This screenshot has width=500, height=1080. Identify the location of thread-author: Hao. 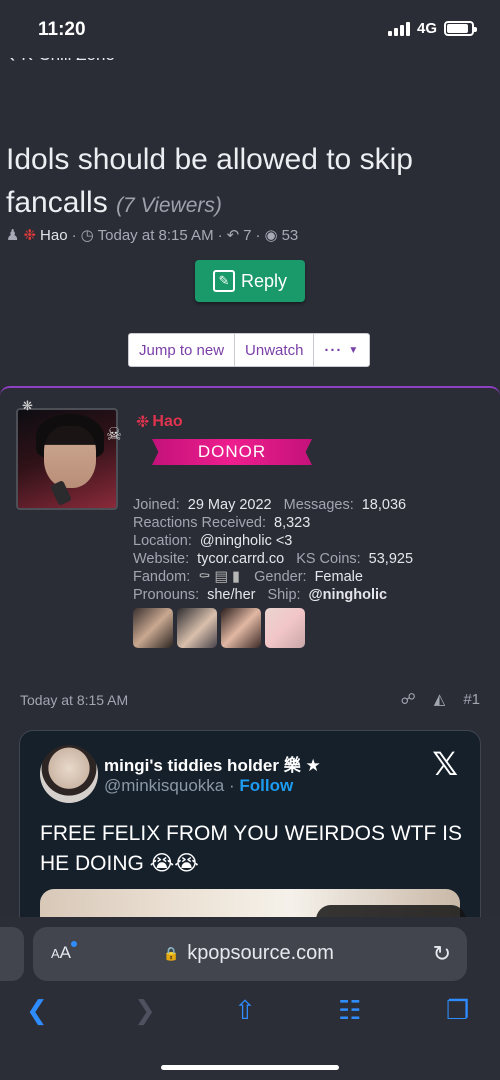
(54, 235).